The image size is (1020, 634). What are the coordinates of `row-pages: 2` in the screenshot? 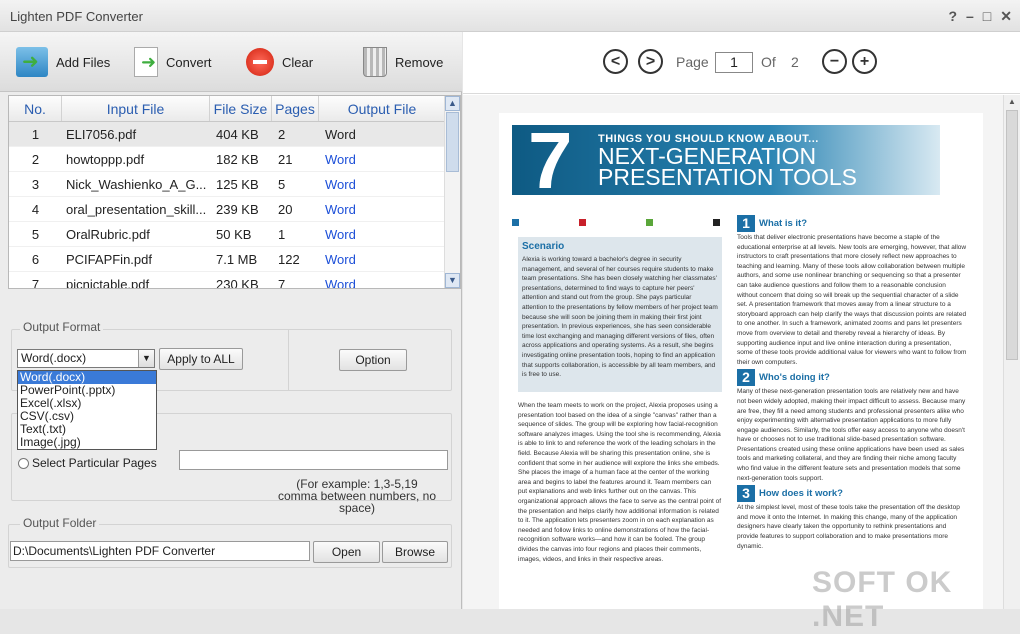 It's located at (282, 134).